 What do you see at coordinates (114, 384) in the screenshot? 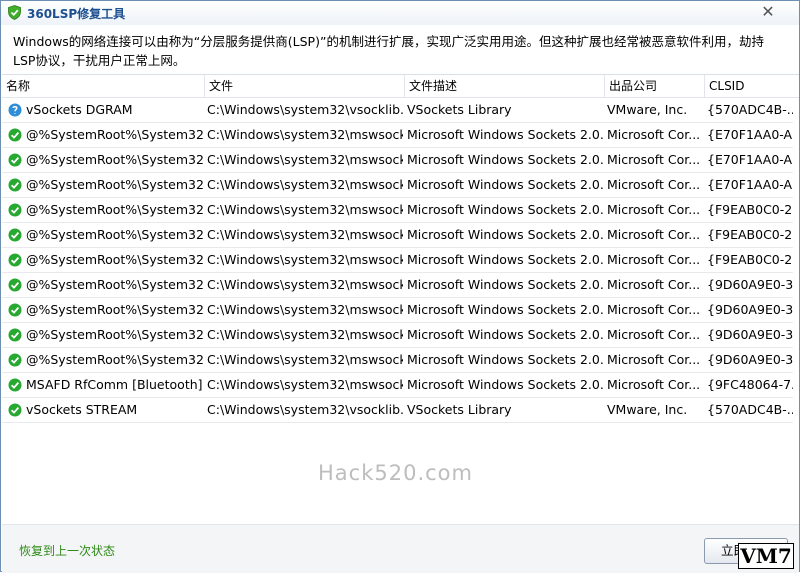
I see `row-name: MSAFD RfComm [Bluetooth]` at bounding box center [114, 384].